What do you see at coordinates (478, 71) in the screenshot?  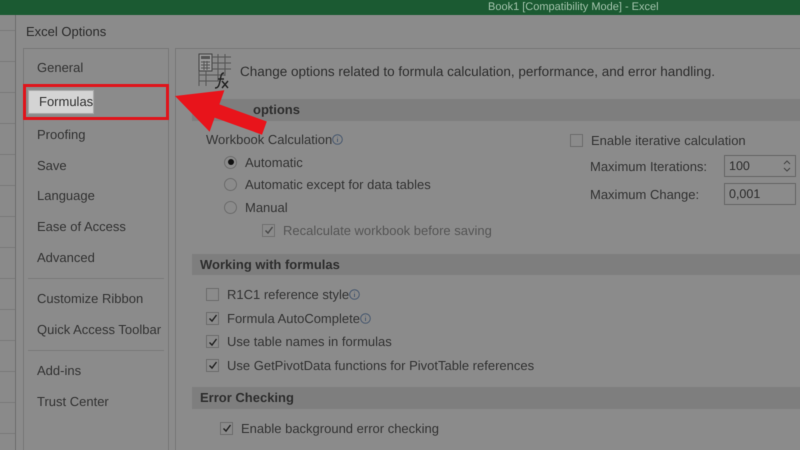 I see `header-text: Change options related to formula calculation, performance, and error handling.` at bounding box center [478, 71].